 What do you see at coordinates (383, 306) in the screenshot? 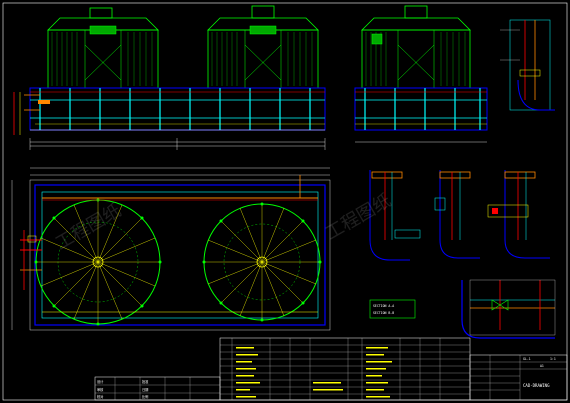
I see `legend-line-1: SECTION A-A` at bounding box center [383, 306].